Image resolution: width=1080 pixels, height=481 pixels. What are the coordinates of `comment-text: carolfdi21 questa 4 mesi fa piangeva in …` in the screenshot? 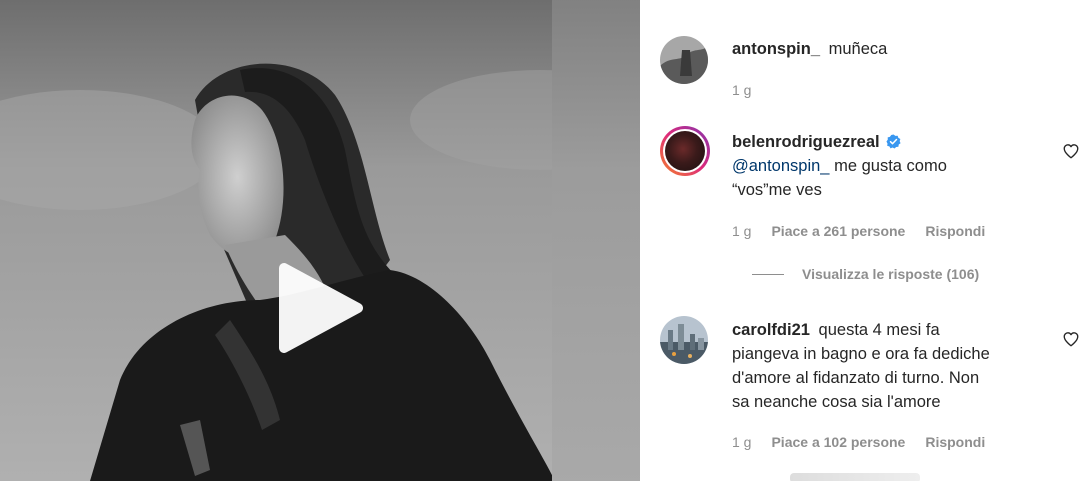 It's located at (897, 366).